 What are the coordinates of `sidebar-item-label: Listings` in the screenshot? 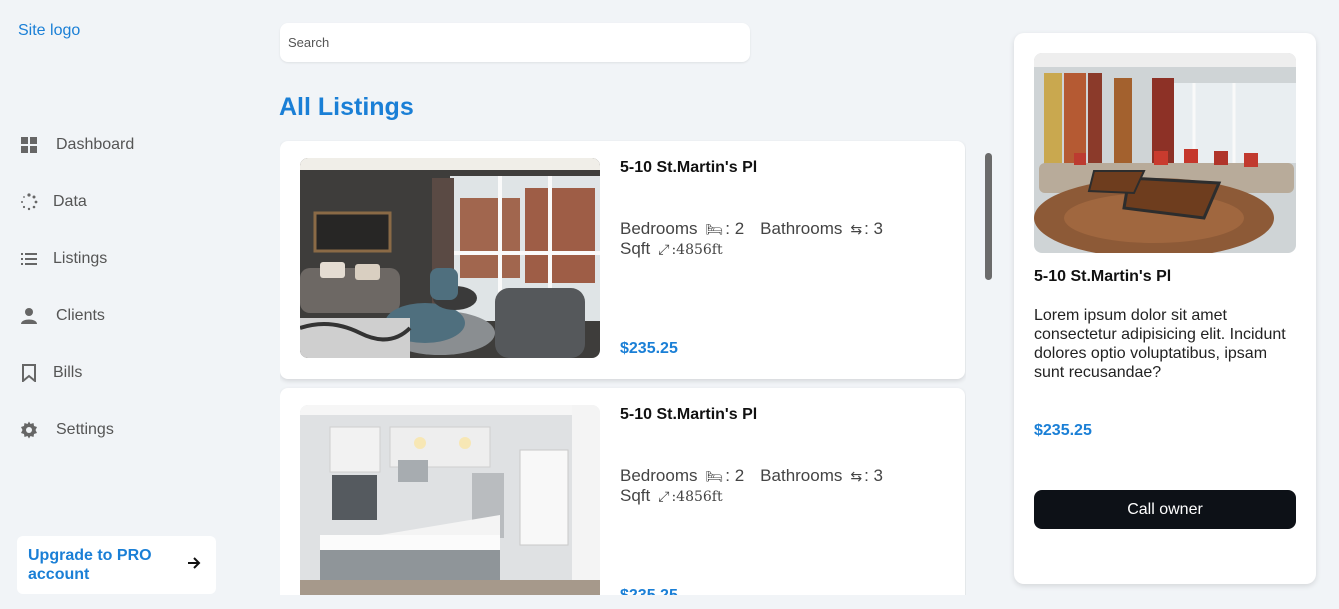 It's located at (80, 258).